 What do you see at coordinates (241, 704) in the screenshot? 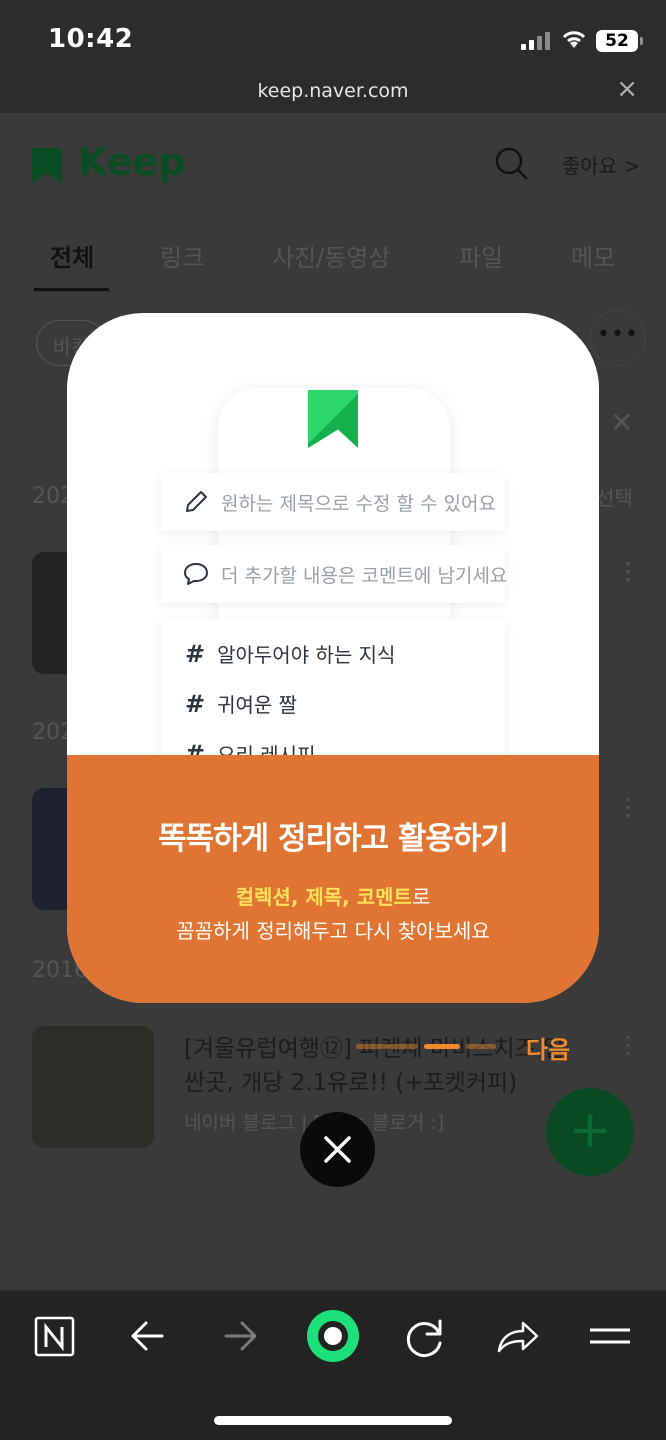
I see `tag-item: # 귀여운 짤` at bounding box center [241, 704].